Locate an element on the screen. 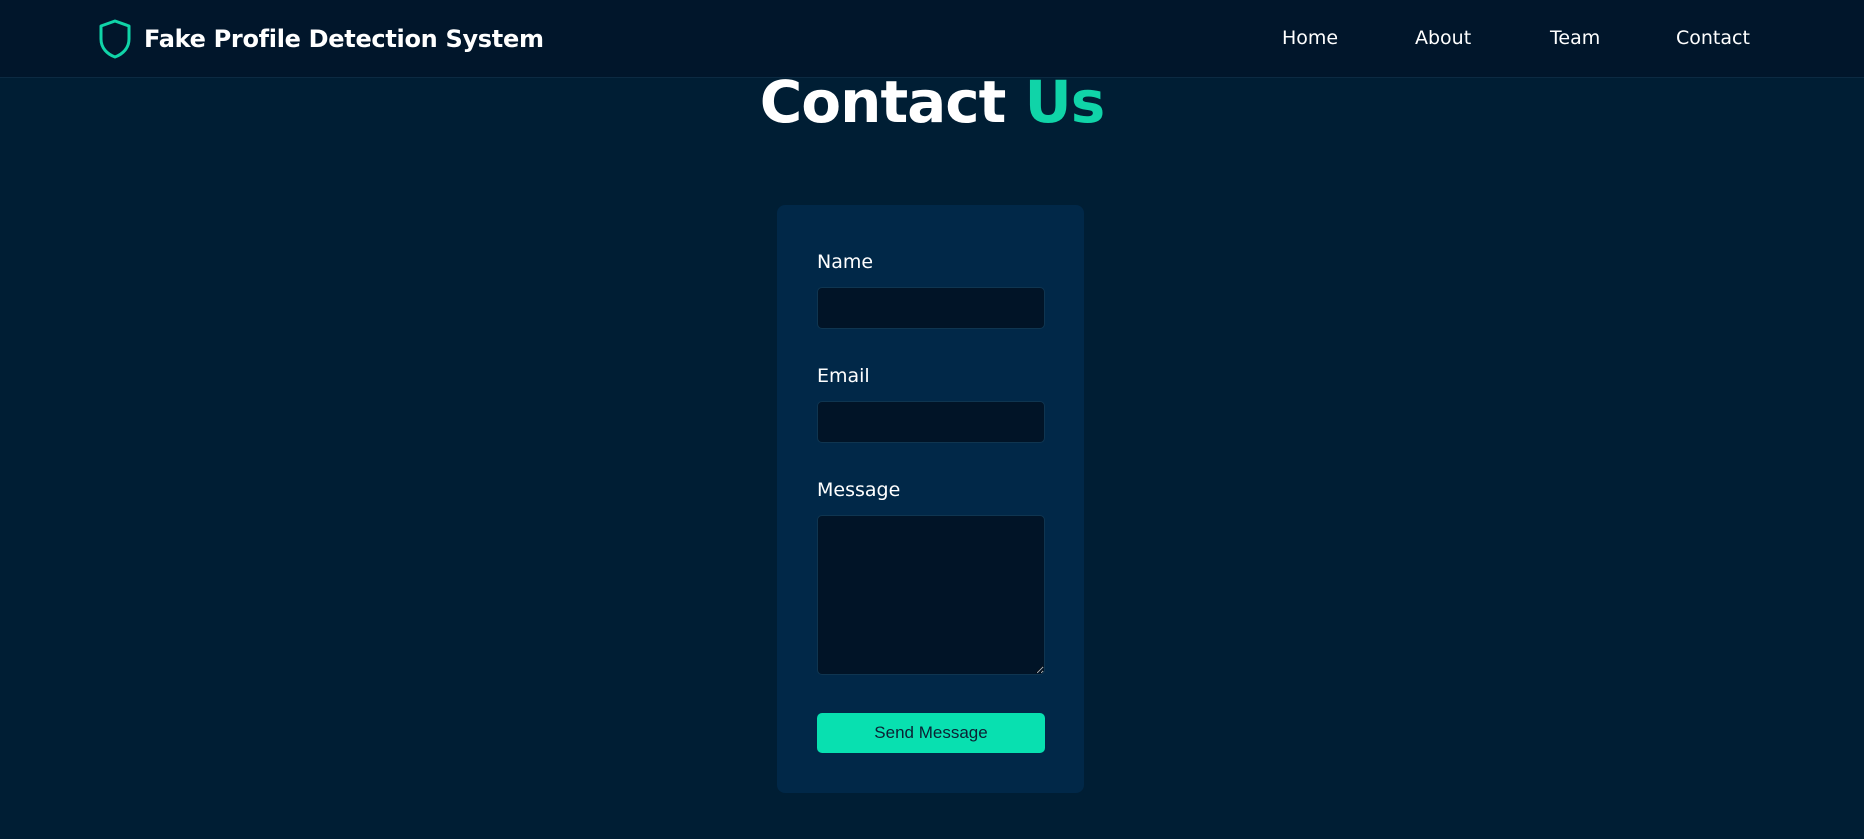  nav-link-home: Home is located at coordinates (1310, 38).